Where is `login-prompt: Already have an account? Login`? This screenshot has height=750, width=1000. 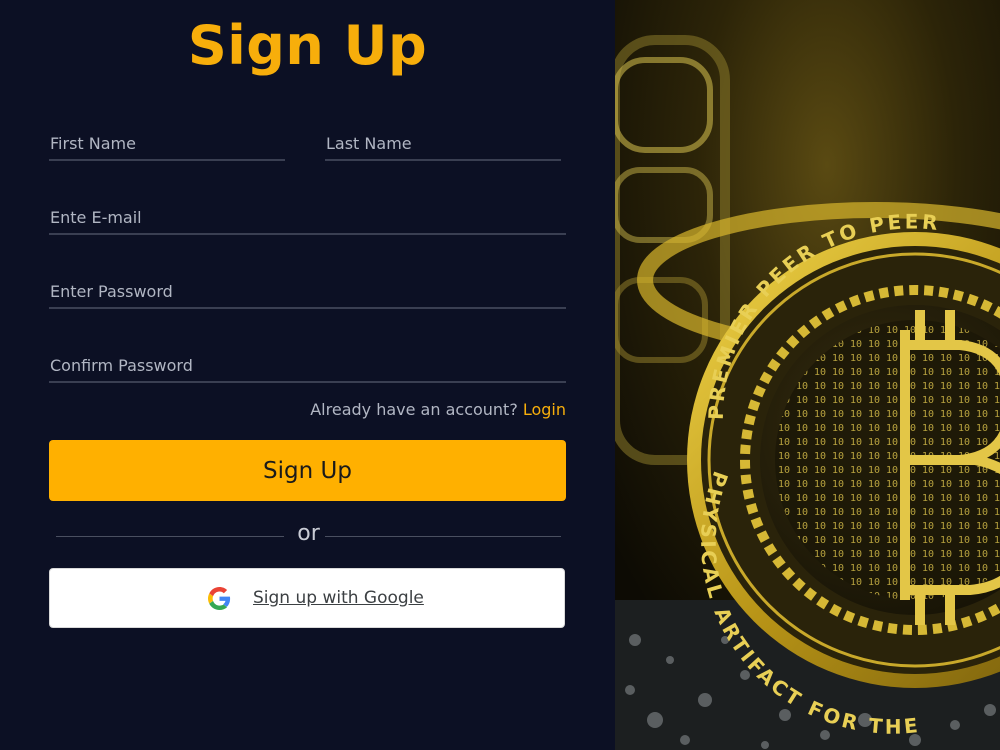
login-prompt: Already have an account? Login is located at coordinates (438, 409).